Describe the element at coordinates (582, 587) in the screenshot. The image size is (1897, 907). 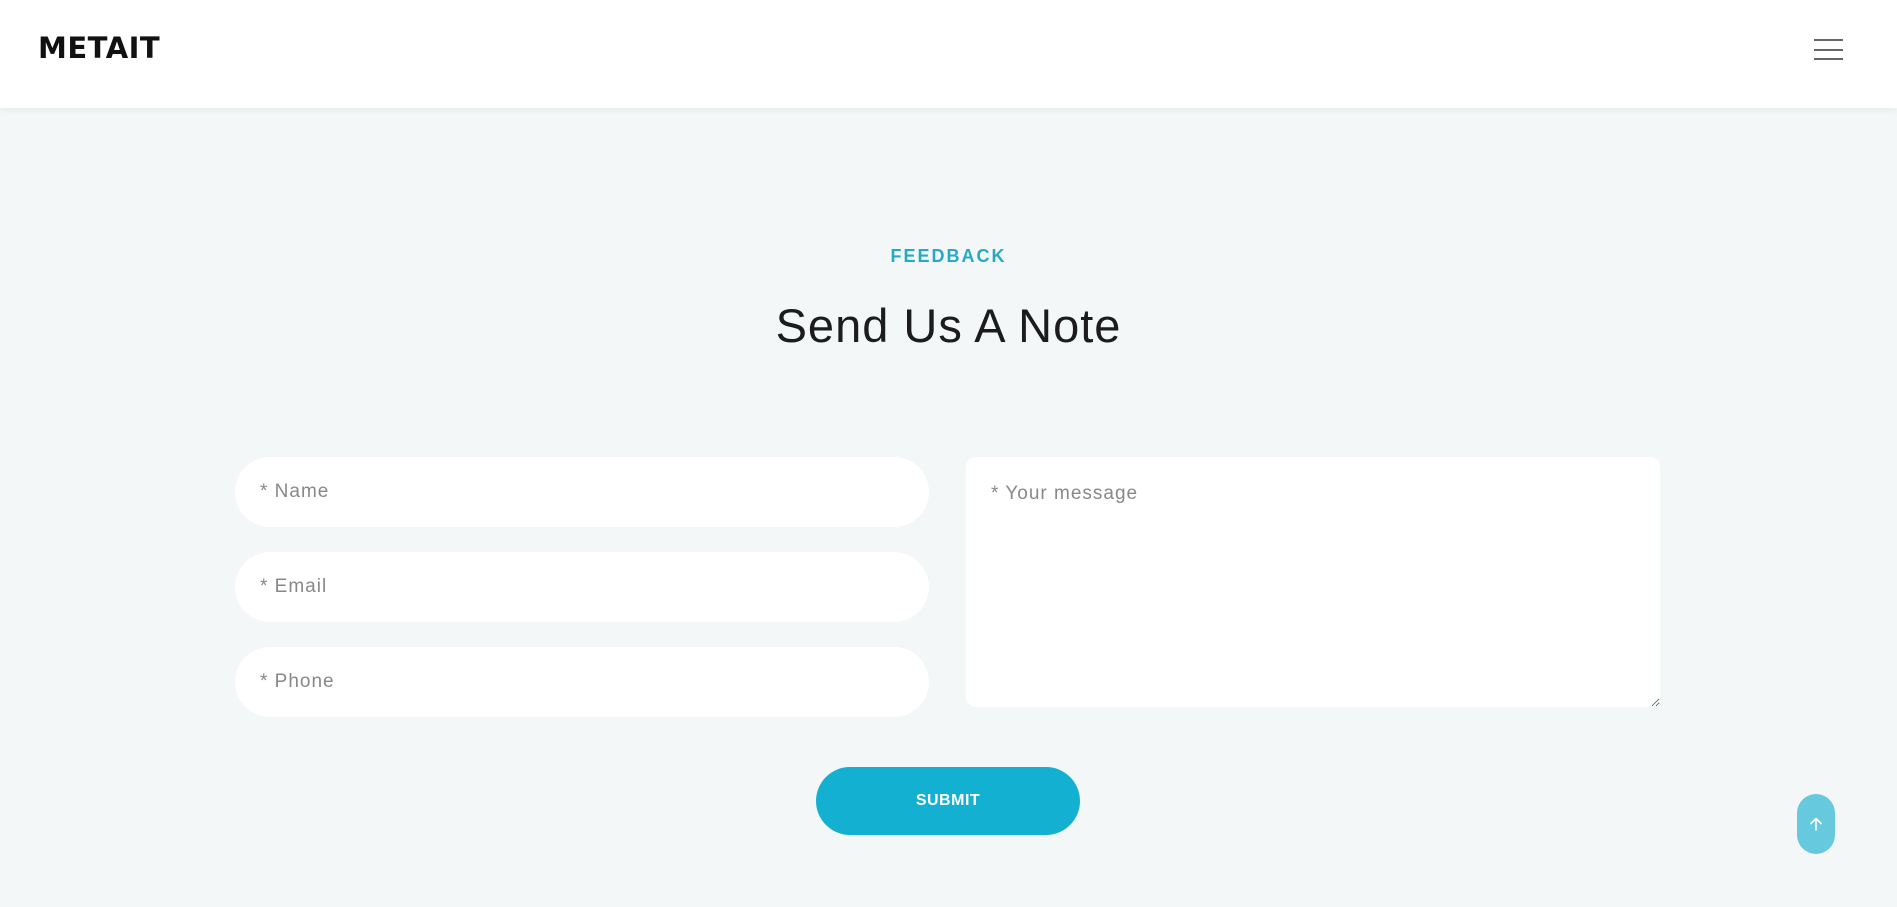
I see `email-input` at that location.